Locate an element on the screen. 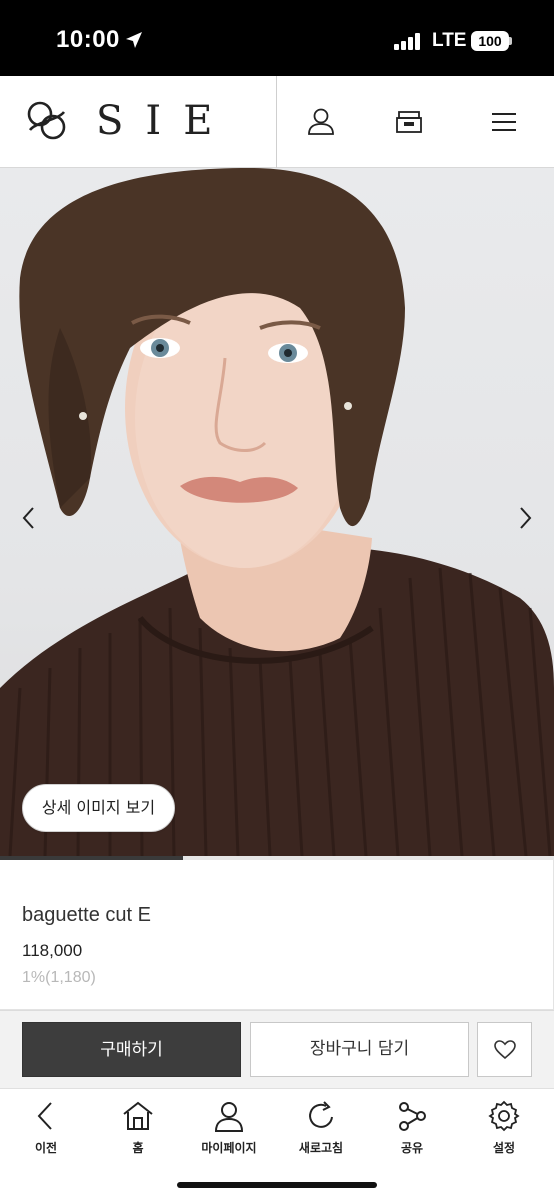  network-type: LTE is located at coordinates (449, 40).